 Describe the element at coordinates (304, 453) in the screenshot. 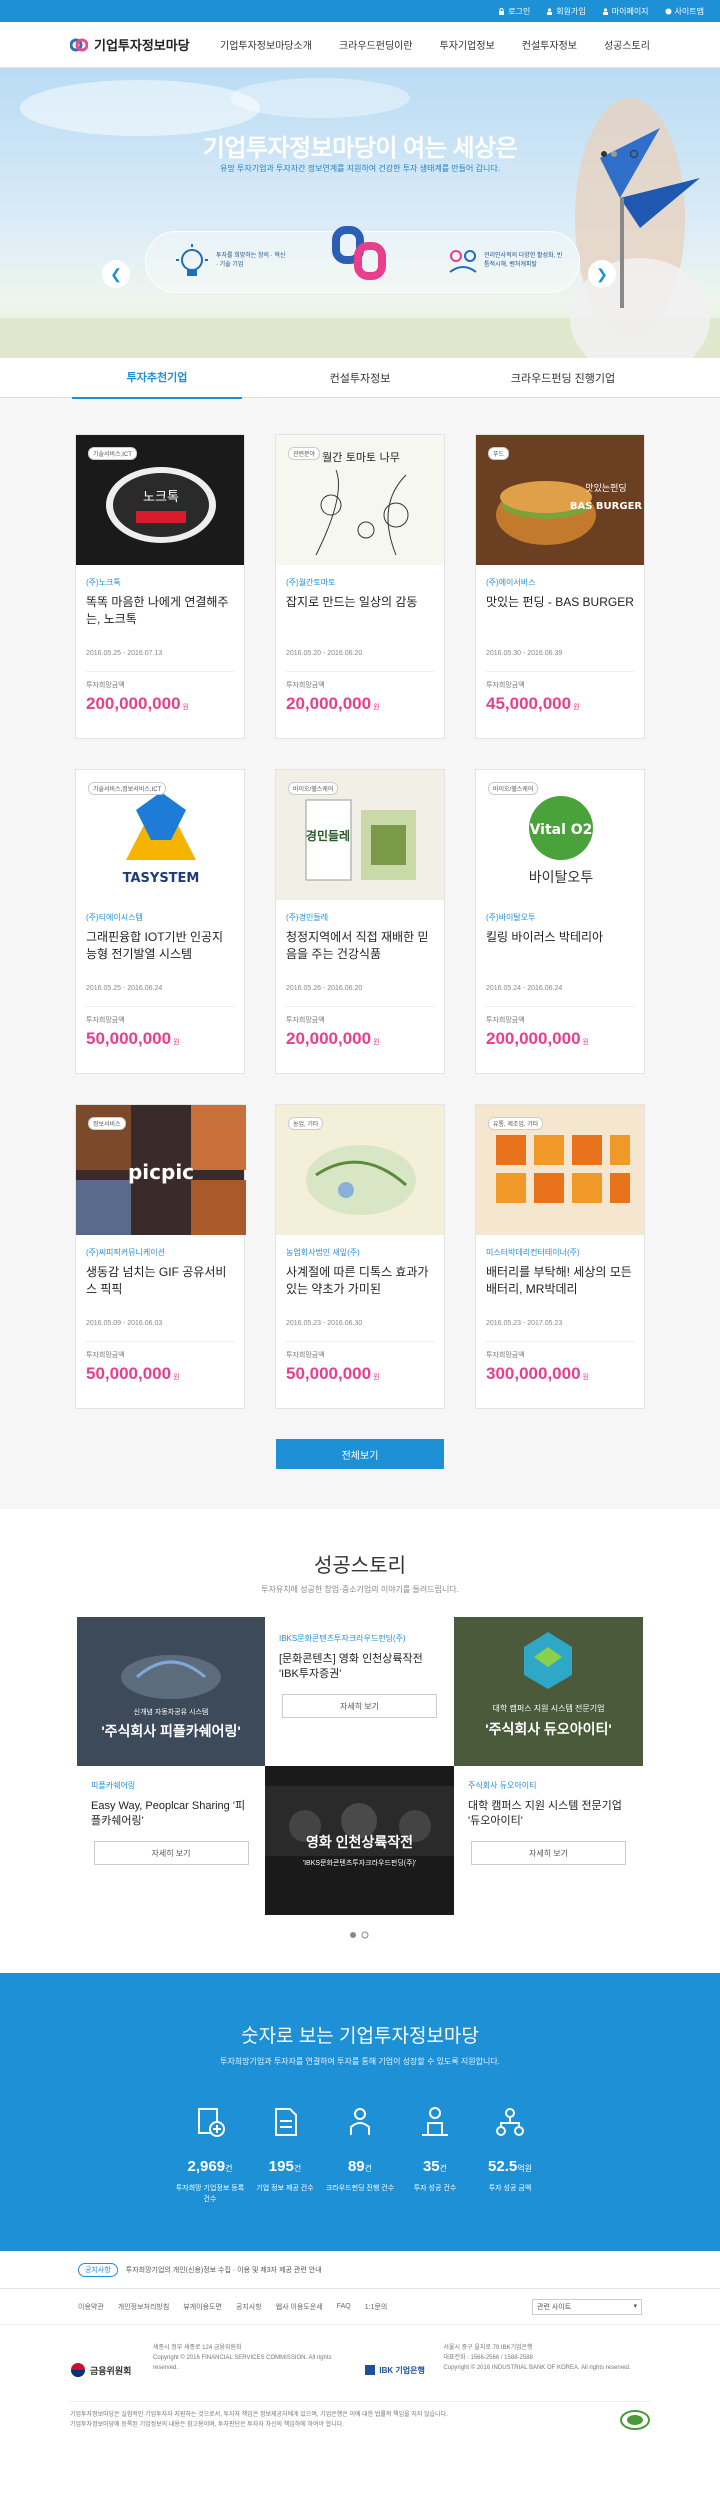

I see `category-tag: 관련분야` at that location.